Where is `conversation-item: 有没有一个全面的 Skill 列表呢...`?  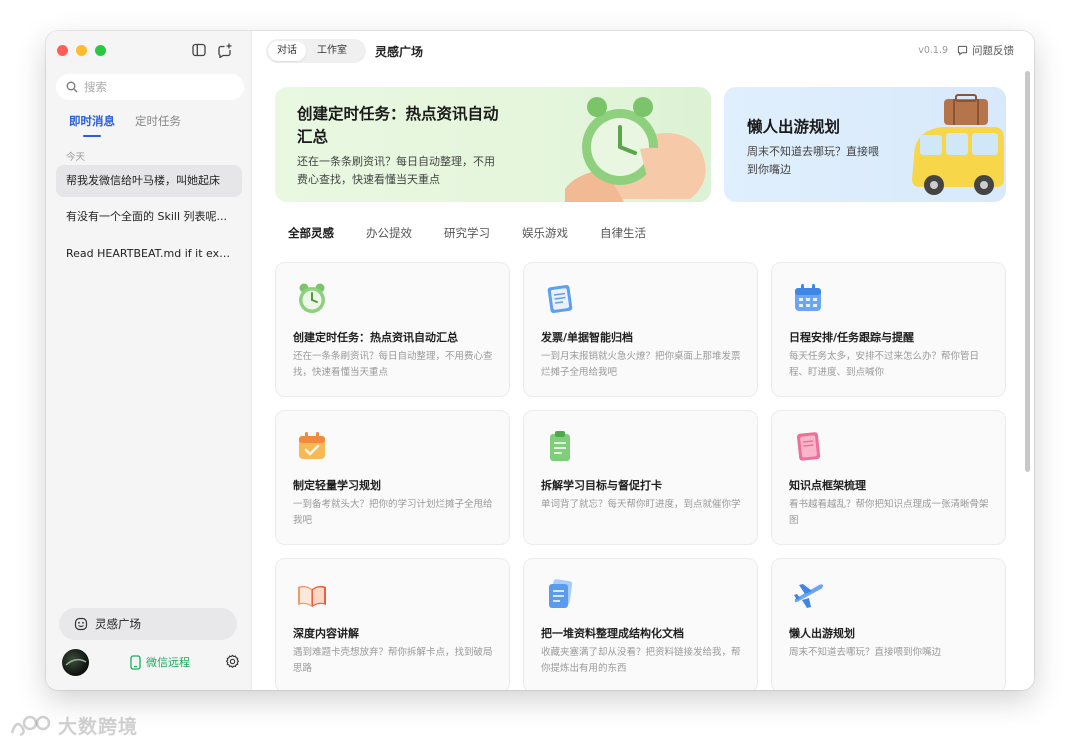 conversation-item: 有没有一个全面的 Skill 列表呢... is located at coordinates (149, 217).